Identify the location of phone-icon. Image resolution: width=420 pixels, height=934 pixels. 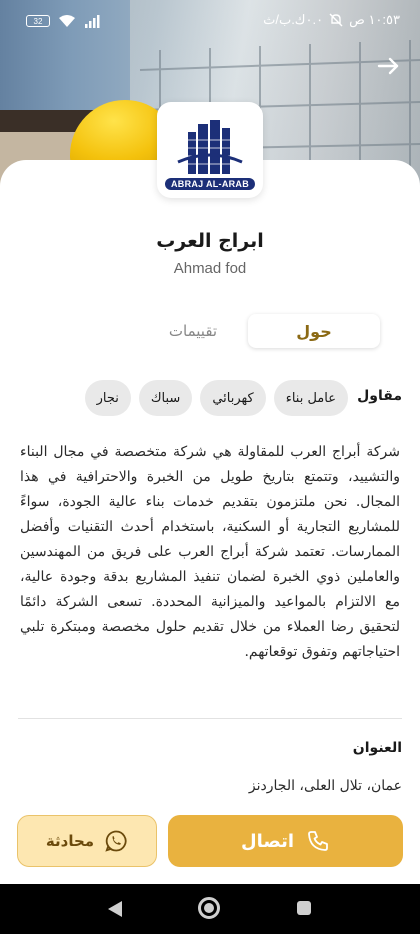
(318, 841).